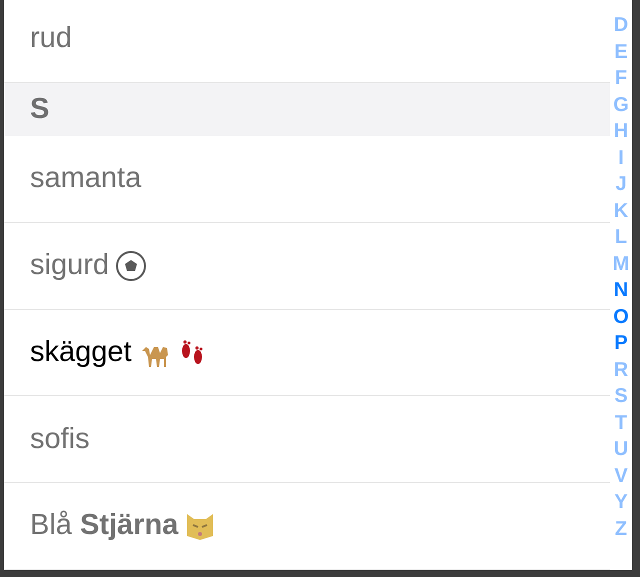  Describe the element at coordinates (69, 266) in the screenshot. I see `contact-name: sigurd` at that location.